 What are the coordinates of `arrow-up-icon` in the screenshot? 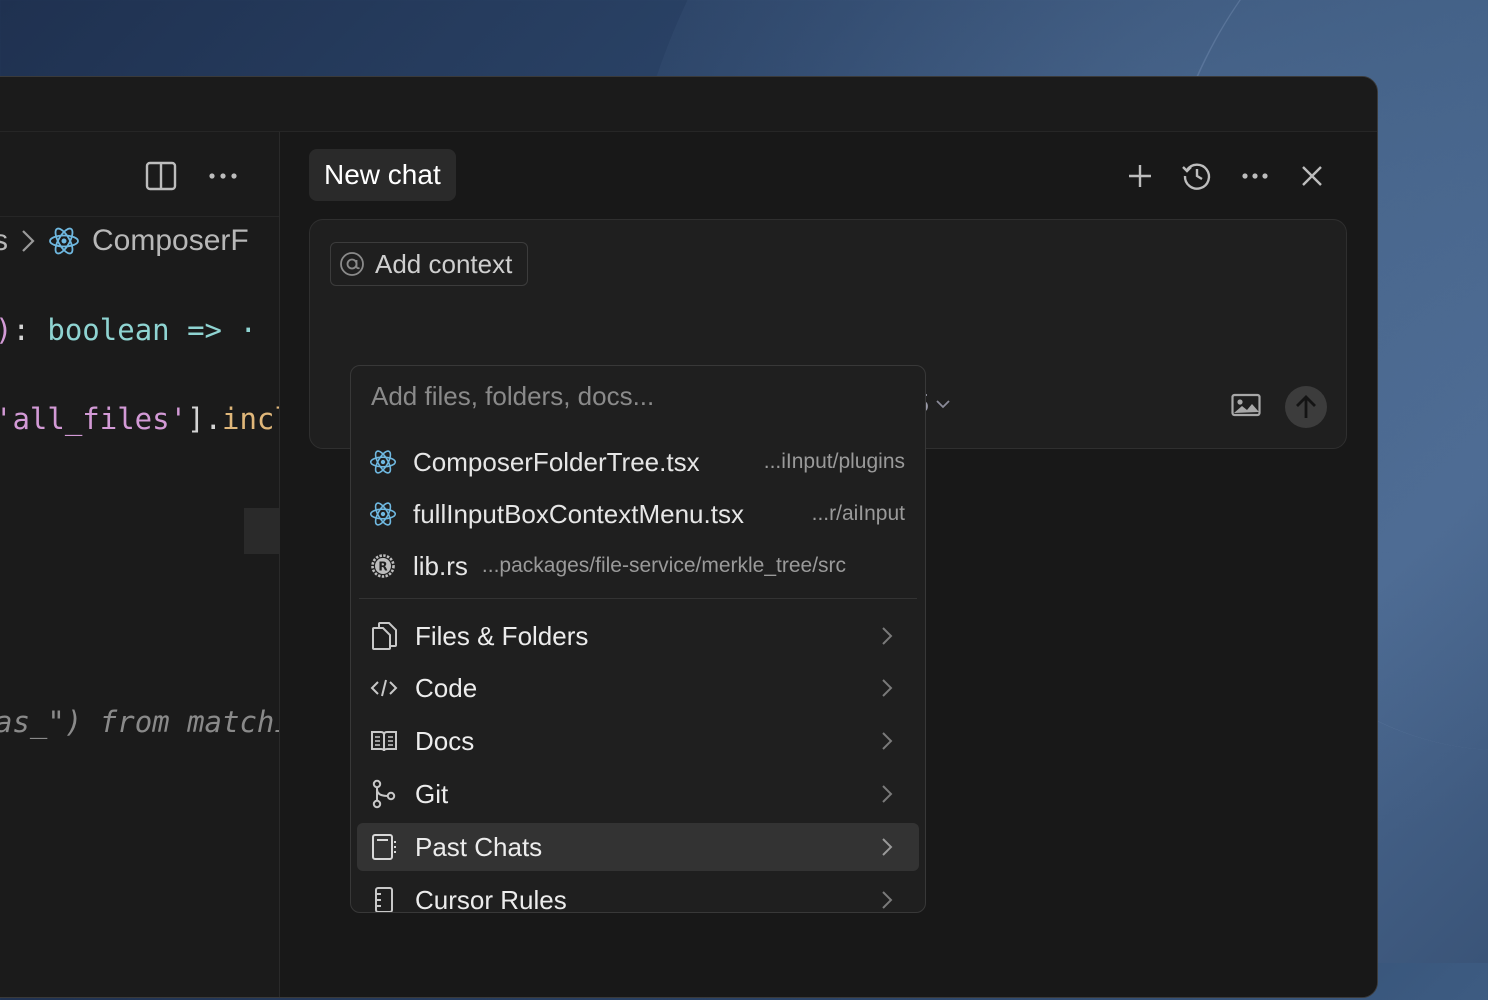 It's located at (1306, 406).